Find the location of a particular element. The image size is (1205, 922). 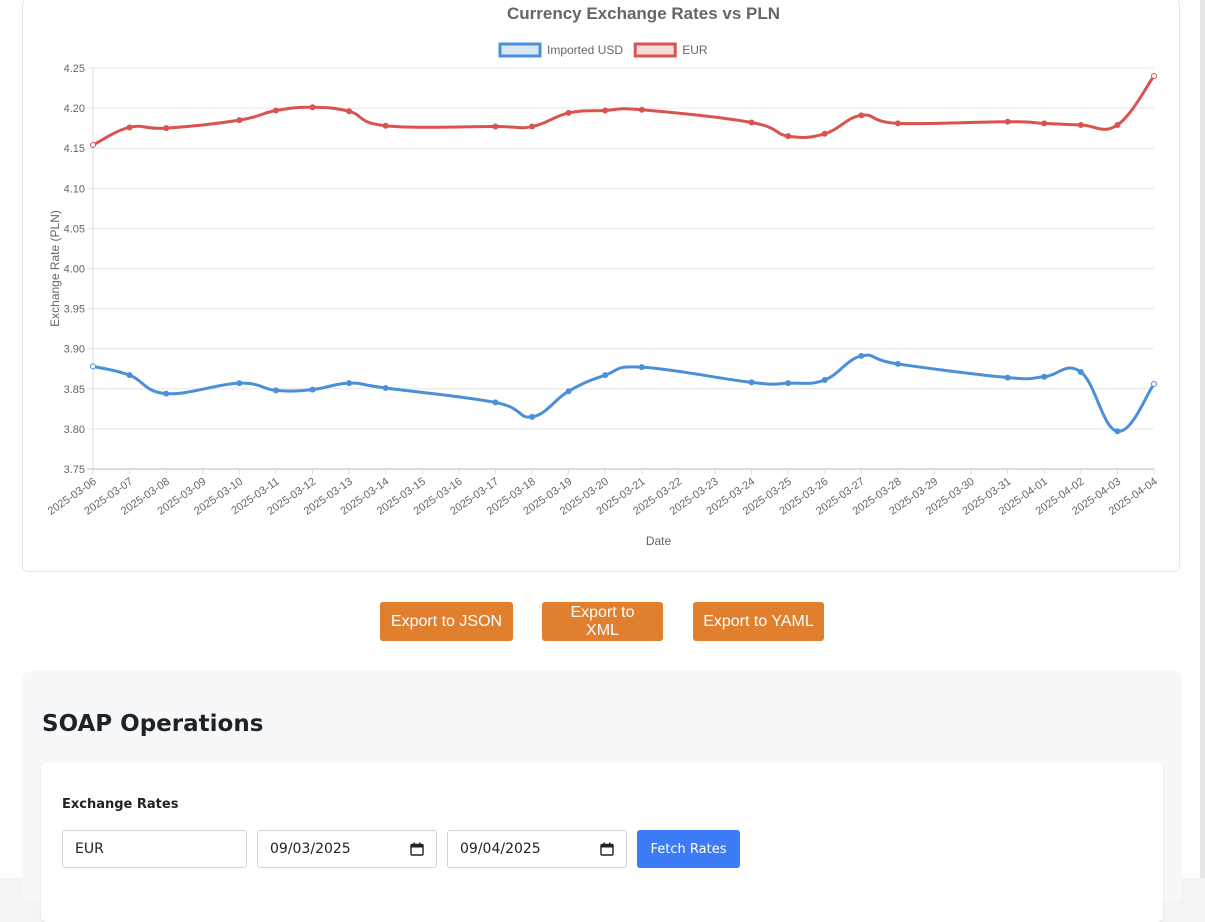

y-tick-label: 4.10 is located at coordinates (74, 189).